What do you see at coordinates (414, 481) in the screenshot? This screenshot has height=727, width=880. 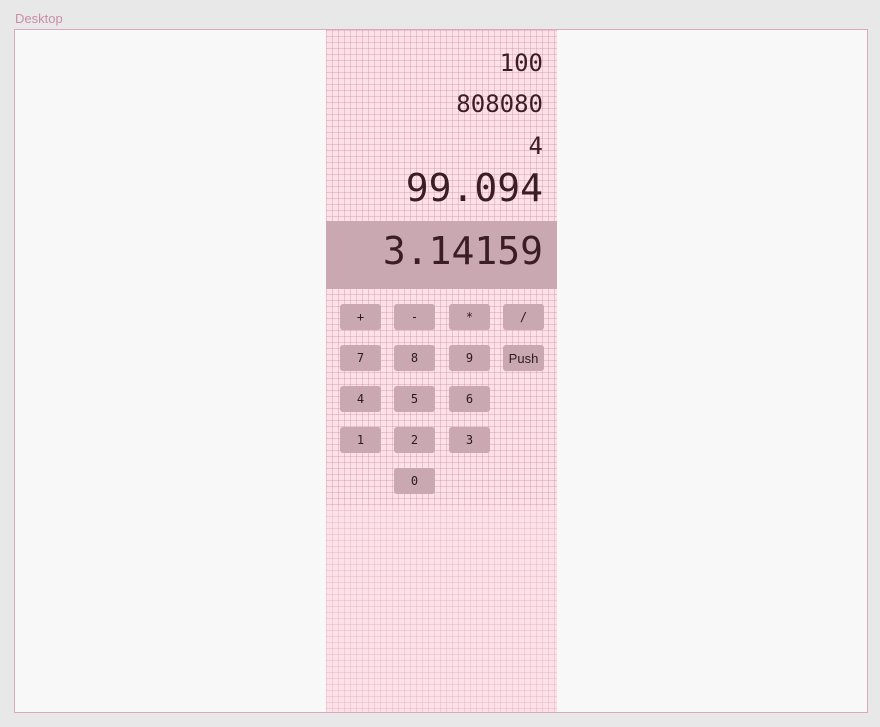 I see `digit-0-button: 0` at bounding box center [414, 481].